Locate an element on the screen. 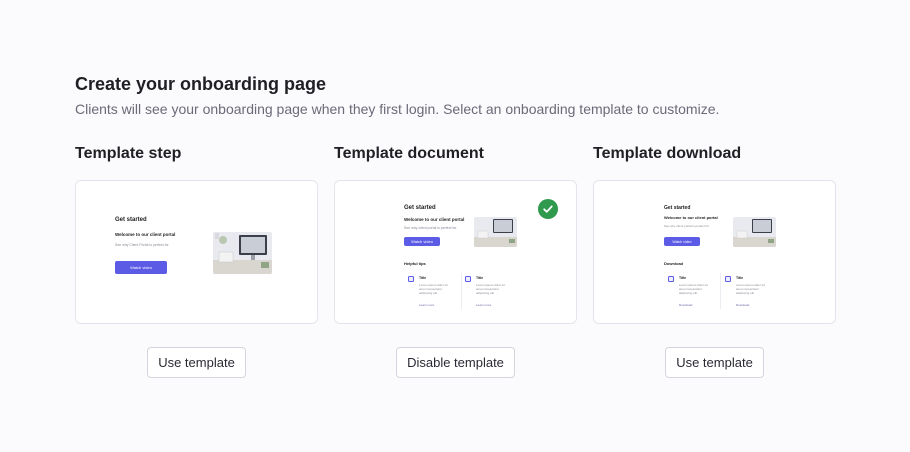 The image size is (910, 452). preview-section-title: Helpful tips is located at coordinates (415, 263).